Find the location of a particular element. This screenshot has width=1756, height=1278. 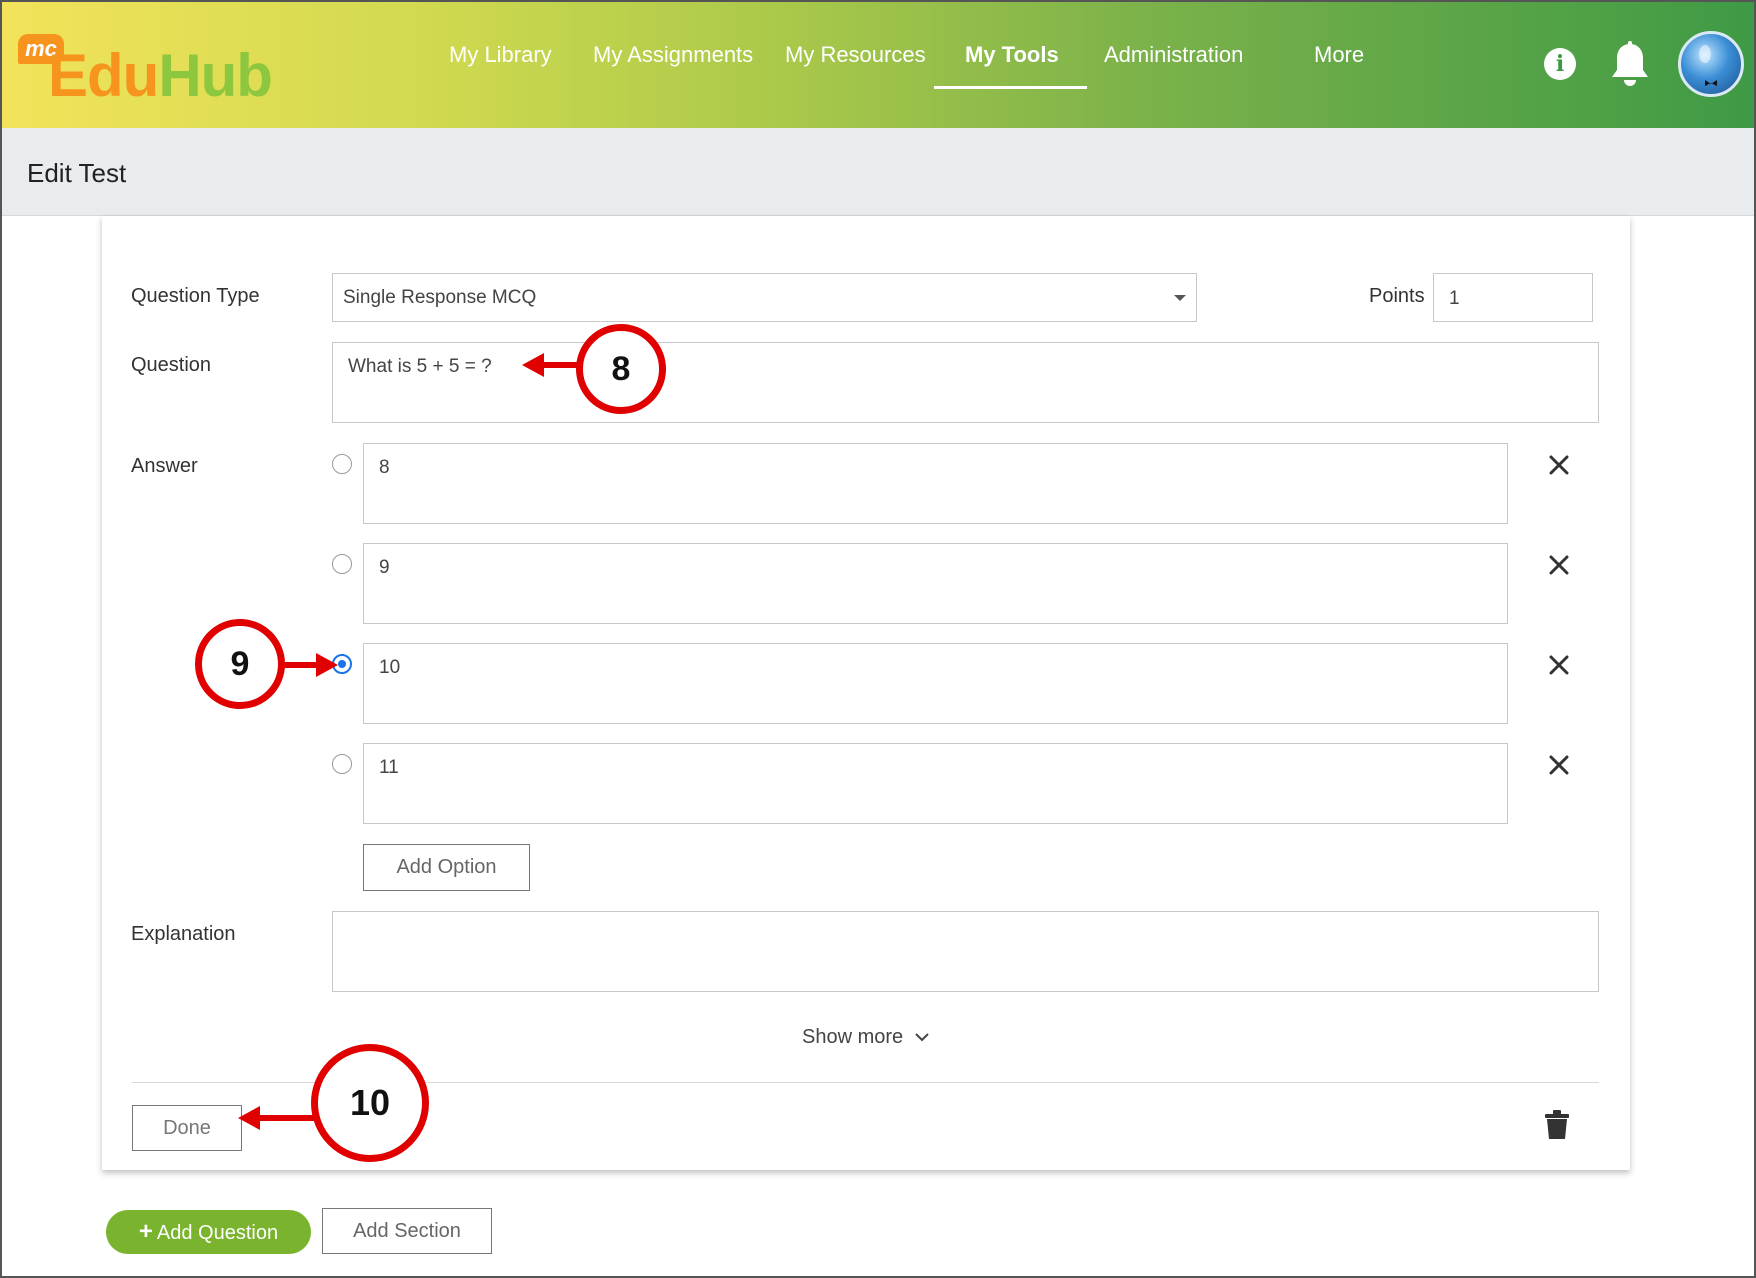

eduhub-logo: mc EduHub is located at coordinates (144, 69).